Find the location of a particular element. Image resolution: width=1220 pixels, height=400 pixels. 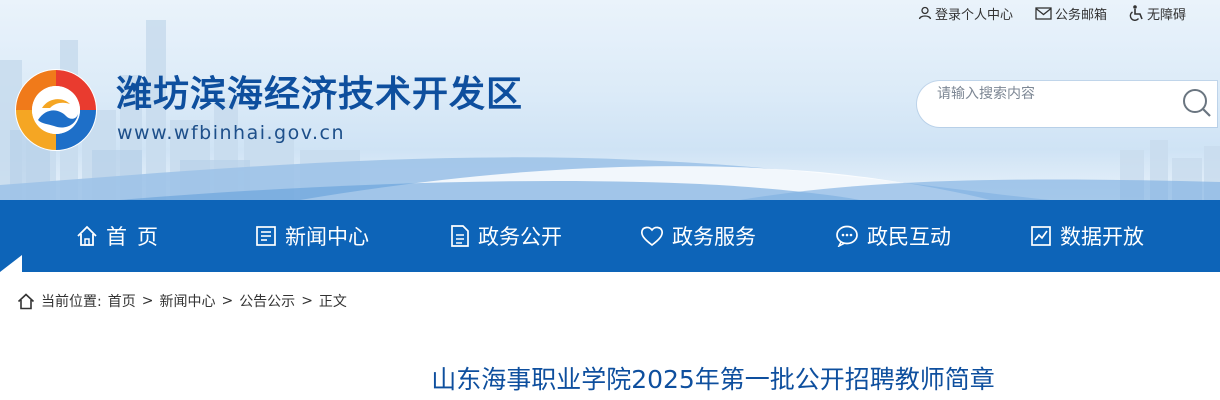

nav-item-open-data: 数据开放 is located at coordinates (1087, 236).